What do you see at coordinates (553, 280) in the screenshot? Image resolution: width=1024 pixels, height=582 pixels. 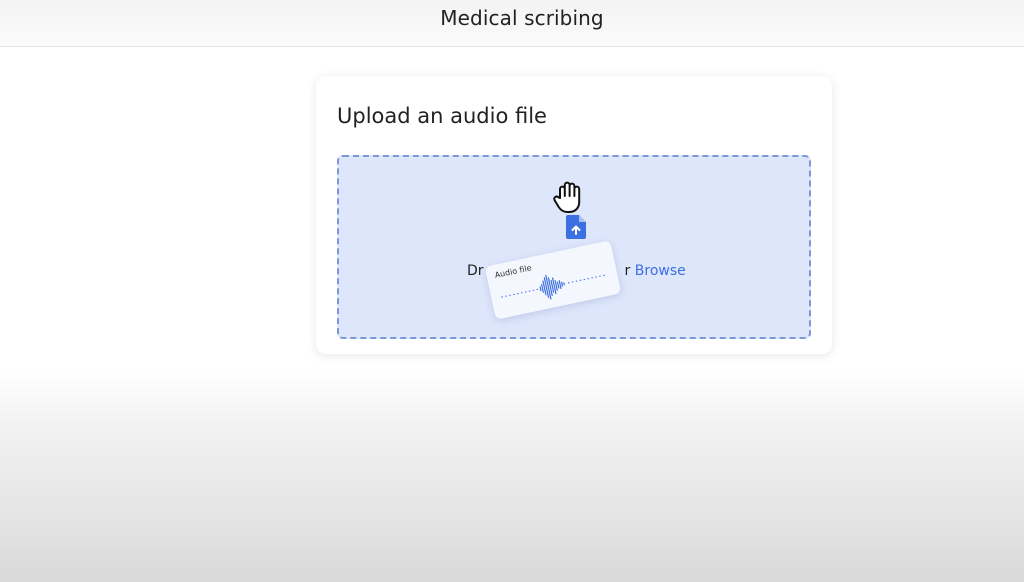 I see `dragged-audio-file: Audio file` at bounding box center [553, 280].